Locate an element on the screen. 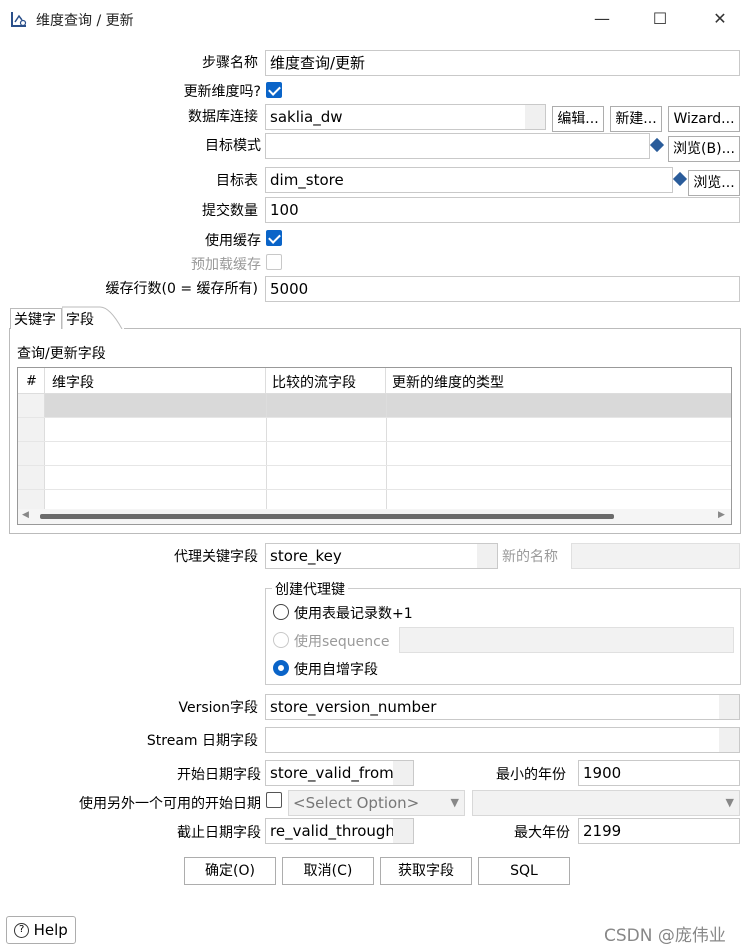  stream-date-label: Stream 日期字段 is located at coordinates (202, 741).